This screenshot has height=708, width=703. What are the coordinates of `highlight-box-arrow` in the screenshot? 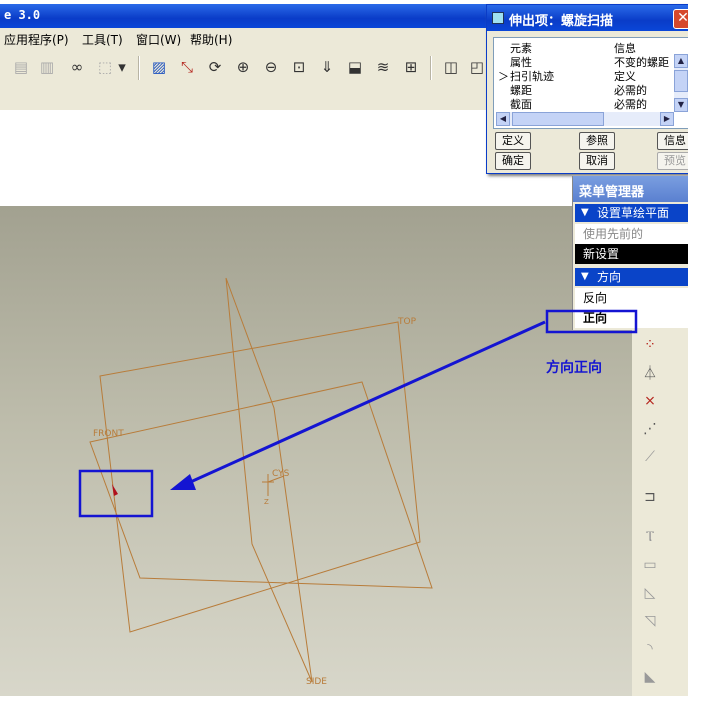 It's located at (116, 493).